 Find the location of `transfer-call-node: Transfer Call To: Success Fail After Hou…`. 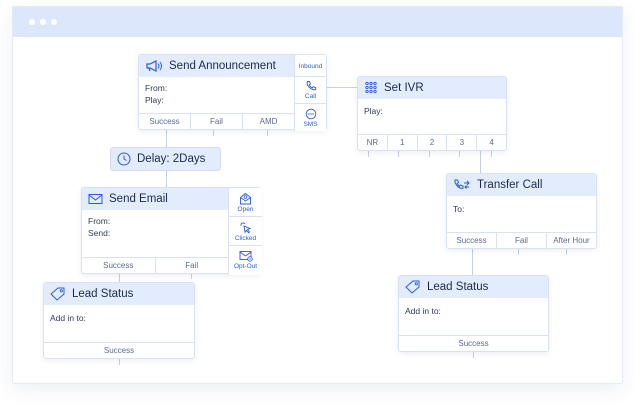

transfer-call-node: Transfer Call To: Success Fail After Hou… is located at coordinates (521, 211).